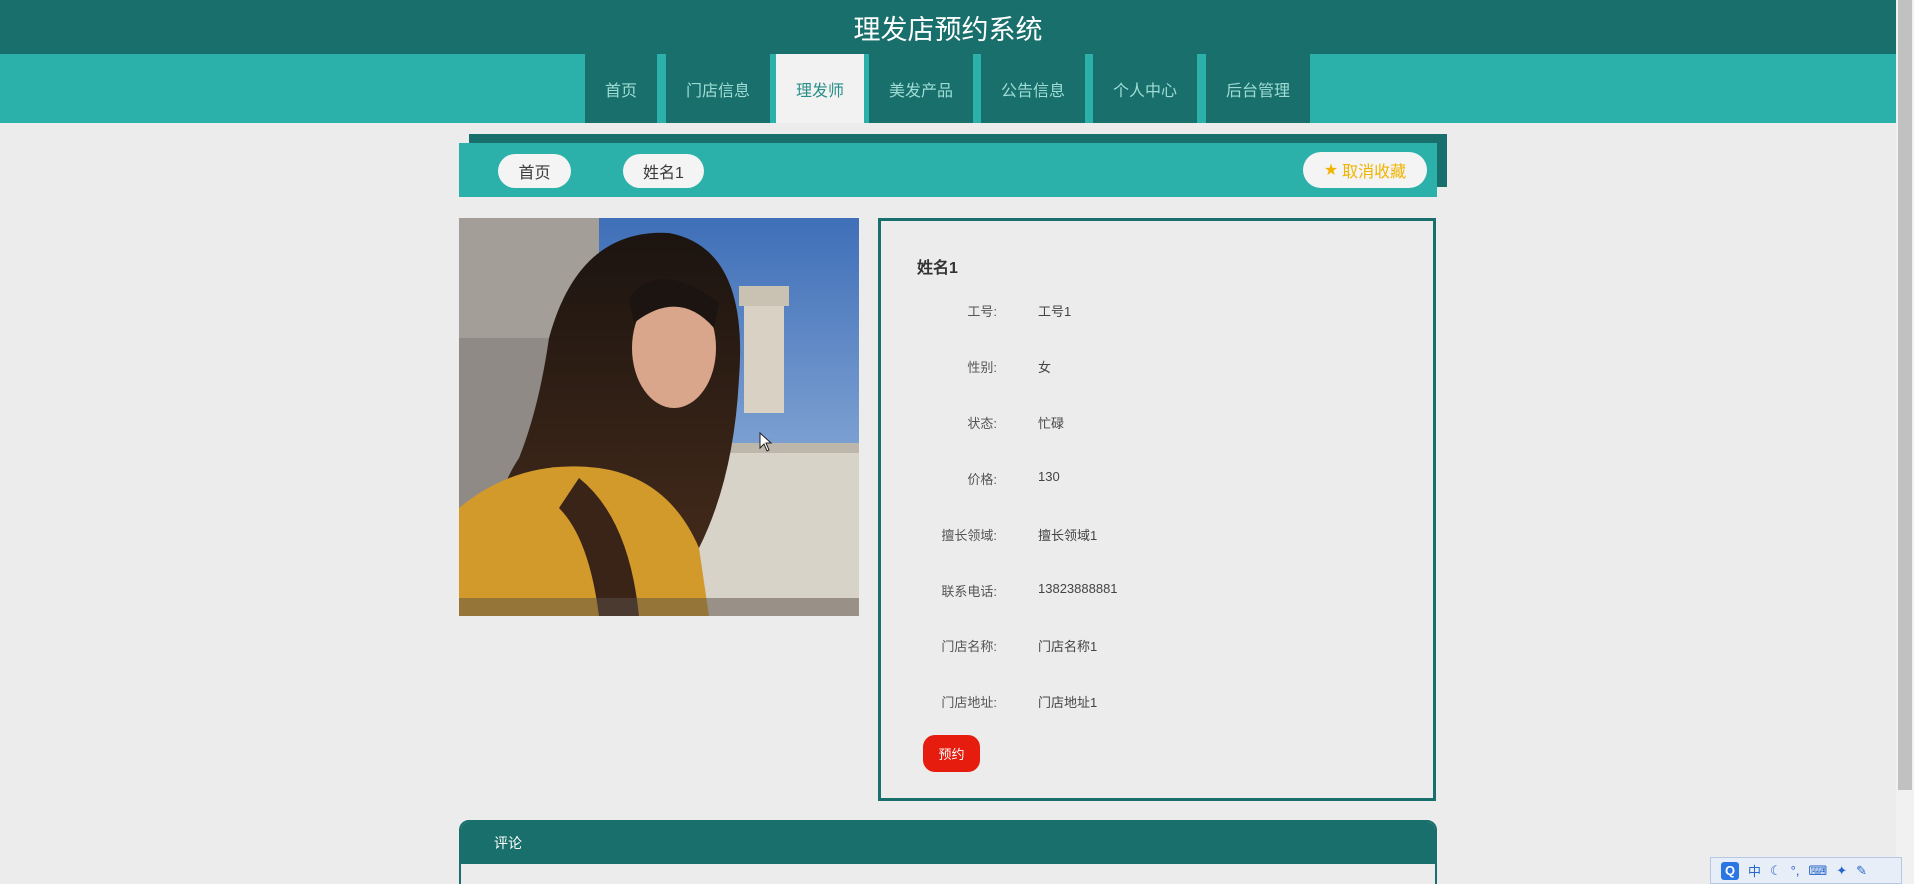 This screenshot has height=884, width=1914. I want to click on detail-row-status: 状态: 忙碌, so click(1157, 423).